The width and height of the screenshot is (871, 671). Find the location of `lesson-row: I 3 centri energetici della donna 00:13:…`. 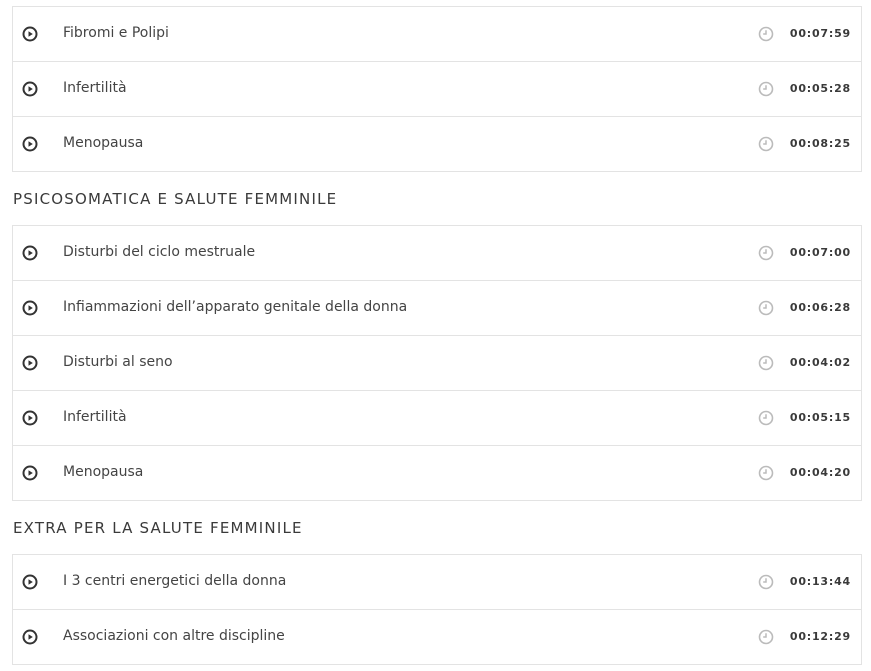

lesson-row: I 3 centri energetici della donna 00:13:… is located at coordinates (437, 582).